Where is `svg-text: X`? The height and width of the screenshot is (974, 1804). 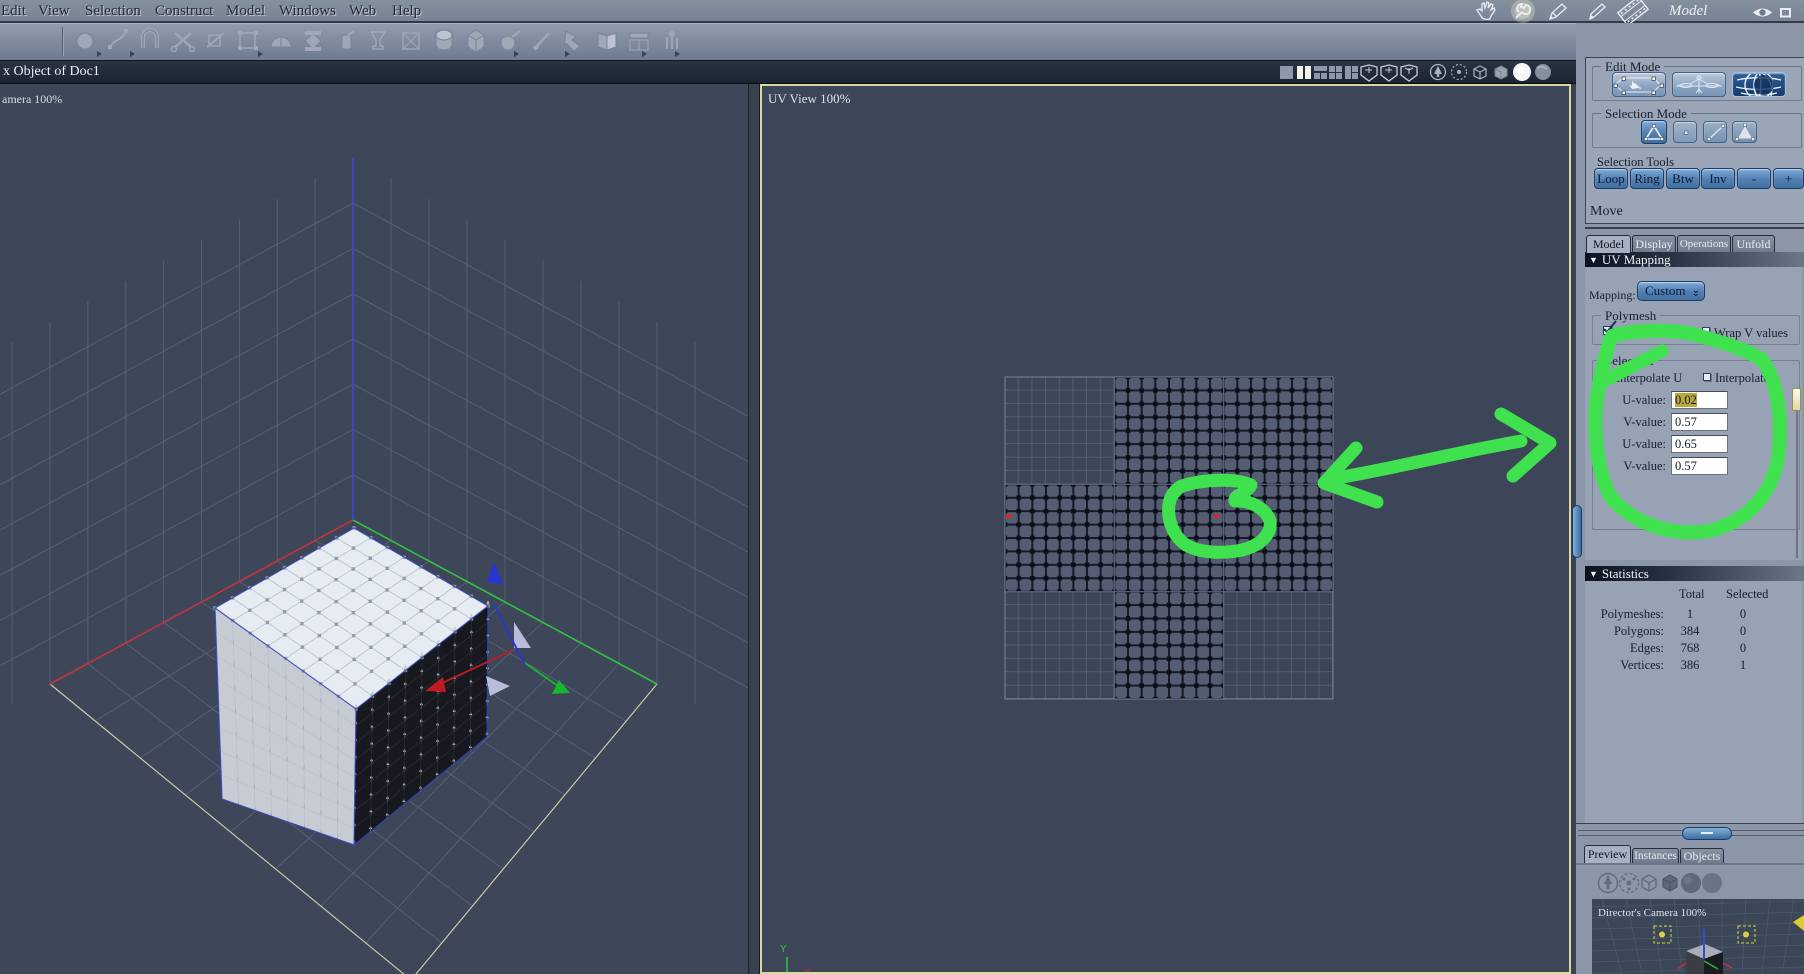 svg-text: X is located at coordinates (807, 971).